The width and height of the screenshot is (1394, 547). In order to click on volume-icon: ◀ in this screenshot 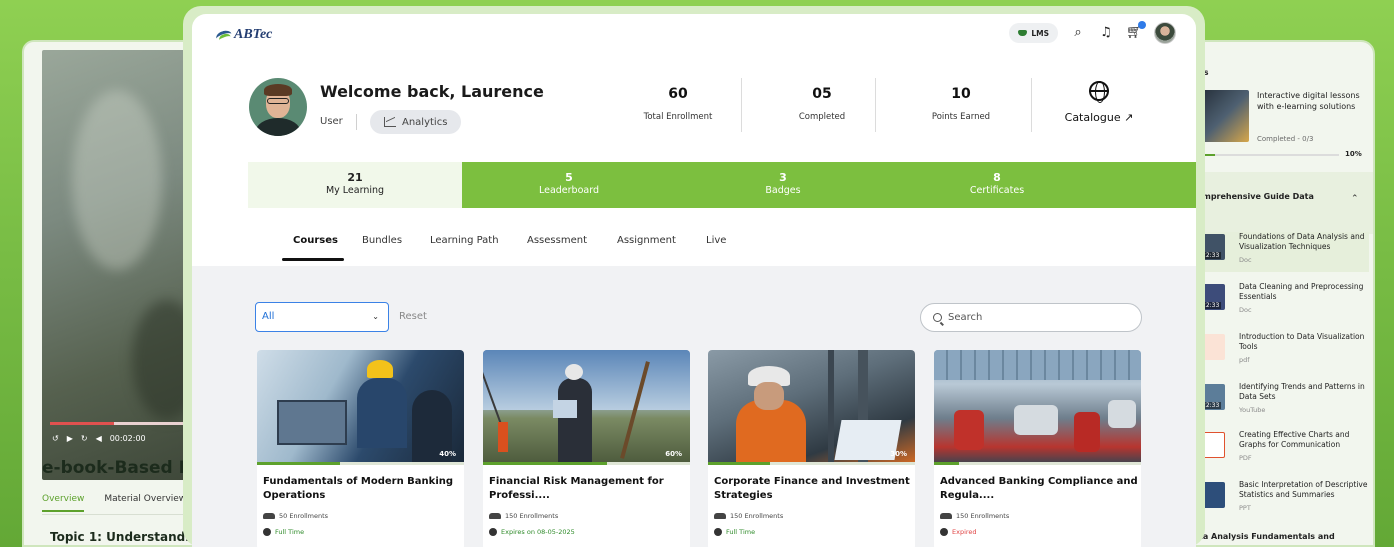, I will do `click(99, 438)`.